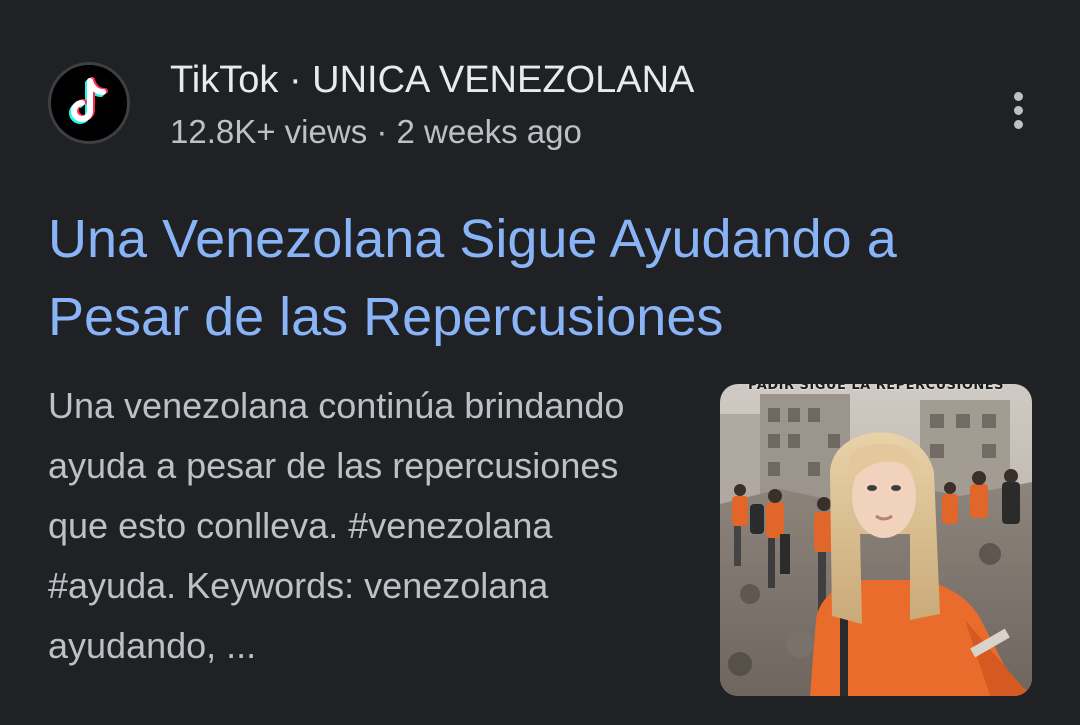  What do you see at coordinates (88, 100) in the screenshot?
I see `tiktok-note-glyph` at bounding box center [88, 100].